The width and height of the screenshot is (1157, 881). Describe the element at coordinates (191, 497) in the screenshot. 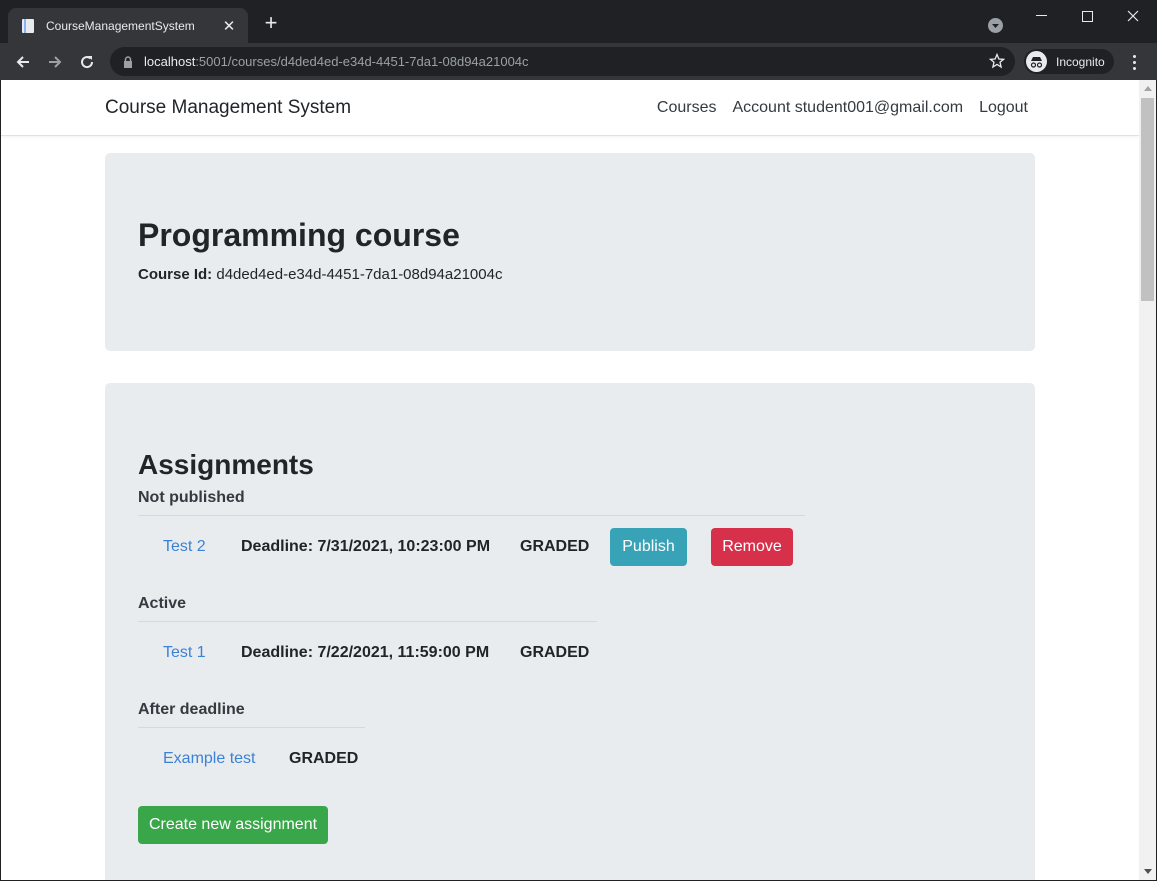

I see `section-not-published: Not published` at that location.